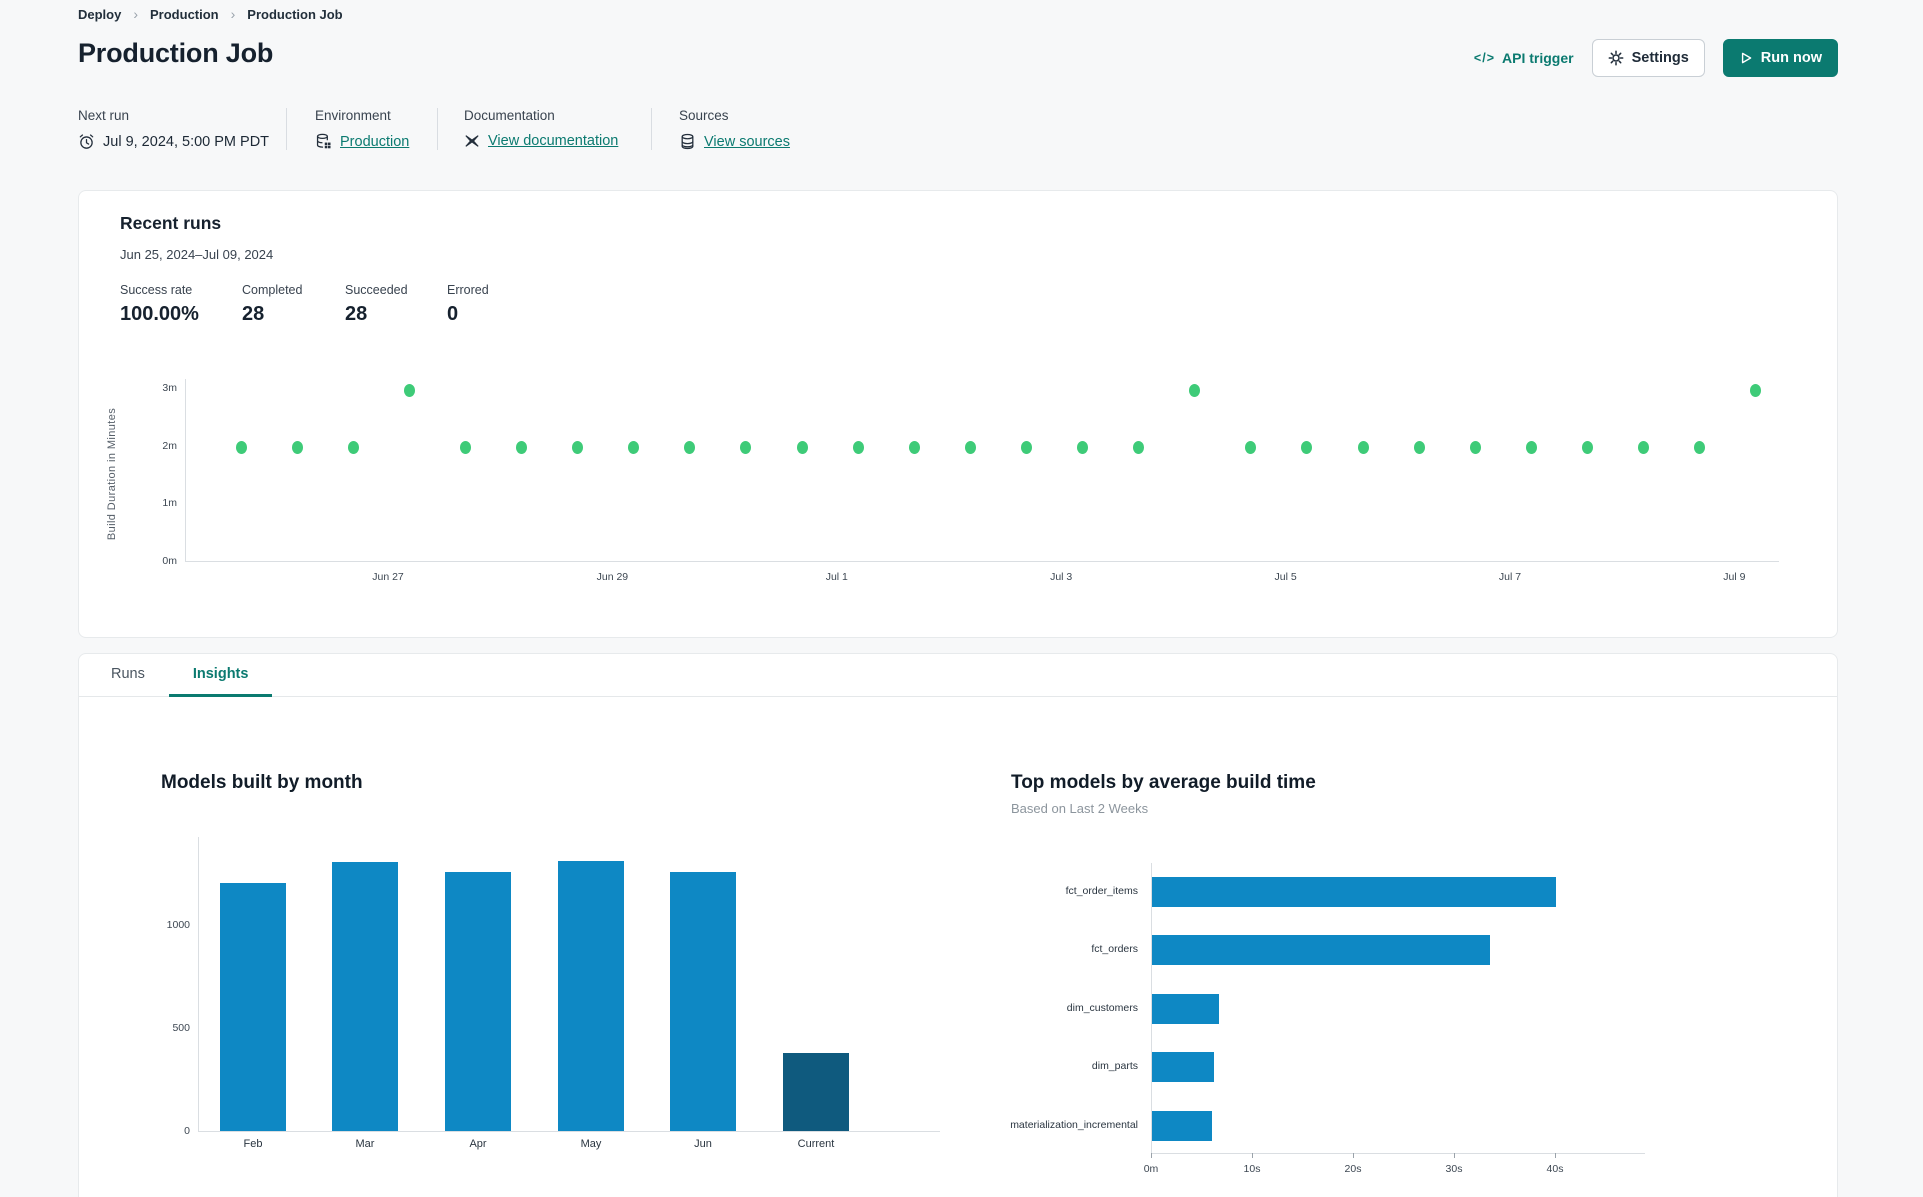 This screenshot has height=1197, width=1923. Describe the element at coordinates (1616, 58) in the screenshot. I see `gear-icon` at that location.